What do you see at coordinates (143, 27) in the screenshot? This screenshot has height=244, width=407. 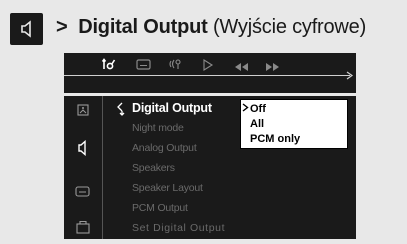 I see `title-main: Digital Output` at bounding box center [143, 27].